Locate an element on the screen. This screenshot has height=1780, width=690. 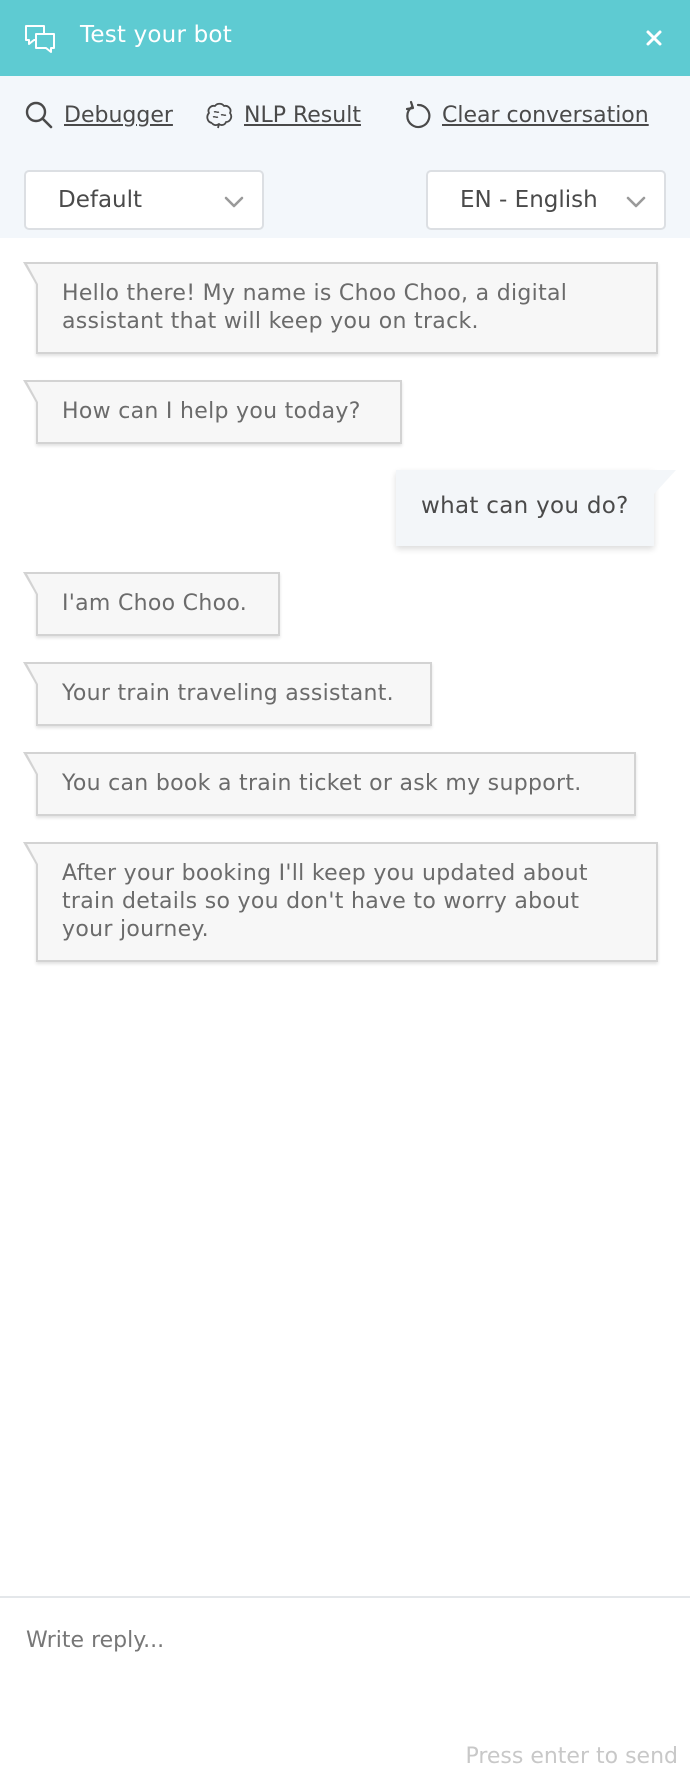
language-select: EN - English is located at coordinates (546, 200).